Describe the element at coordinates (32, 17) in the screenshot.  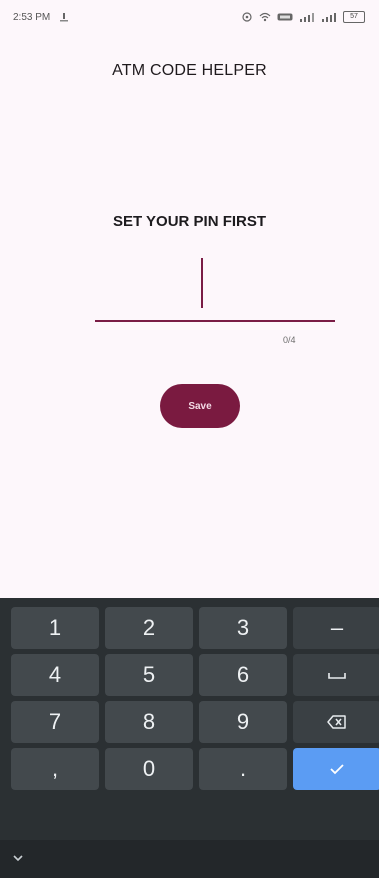
I see `status-time: 2:53 PM` at that location.